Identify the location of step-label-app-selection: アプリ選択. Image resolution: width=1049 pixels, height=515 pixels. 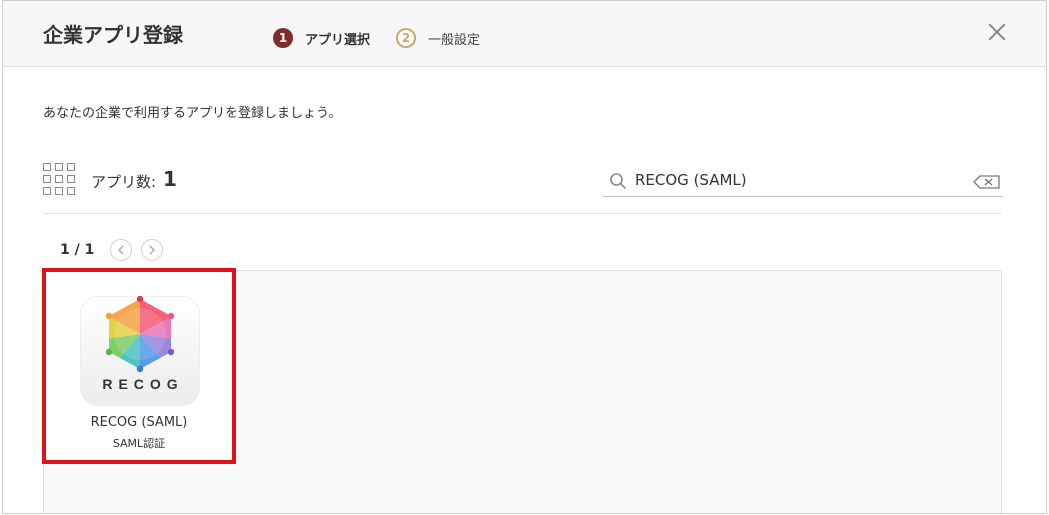
(338, 40).